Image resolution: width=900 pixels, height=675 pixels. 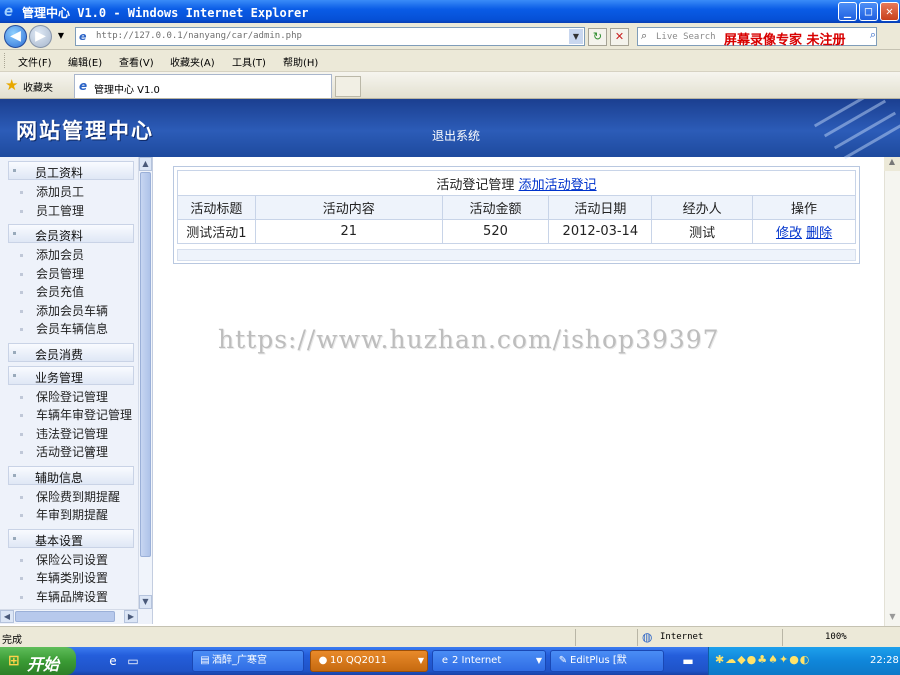 What do you see at coordinates (873, 36) in the screenshot?
I see `search-go-button: ⌕` at bounding box center [873, 36].